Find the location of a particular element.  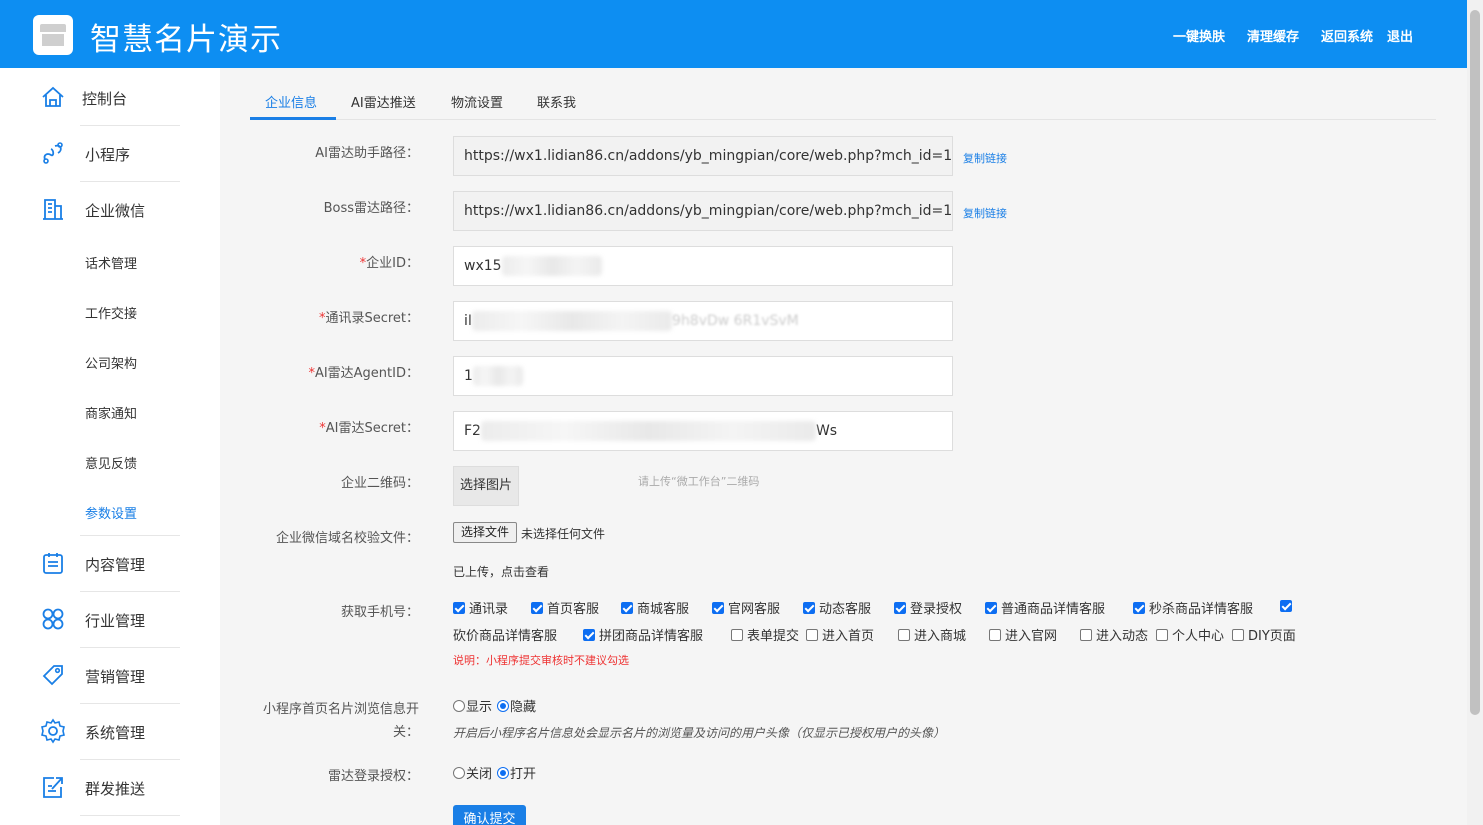

sidebar-item-system: 系统管理 is located at coordinates (110, 732).